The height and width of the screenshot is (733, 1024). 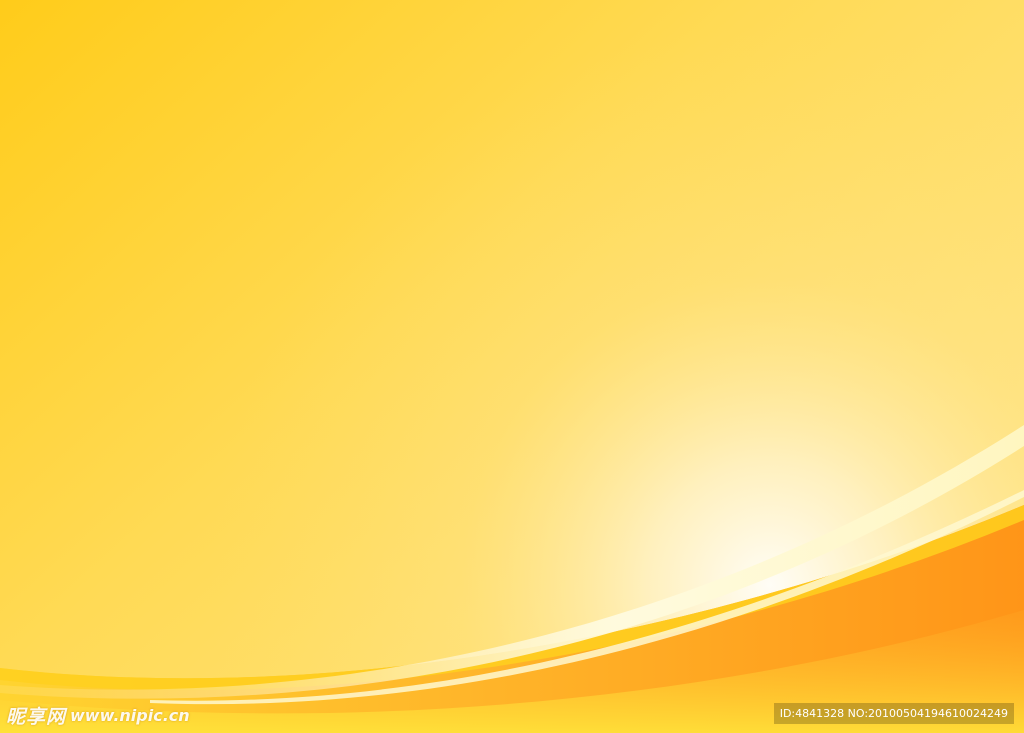 What do you see at coordinates (130, 715) in the screenshot?
I see `watermark-url: www.nipic.cn` at bounding box center [130, 715].